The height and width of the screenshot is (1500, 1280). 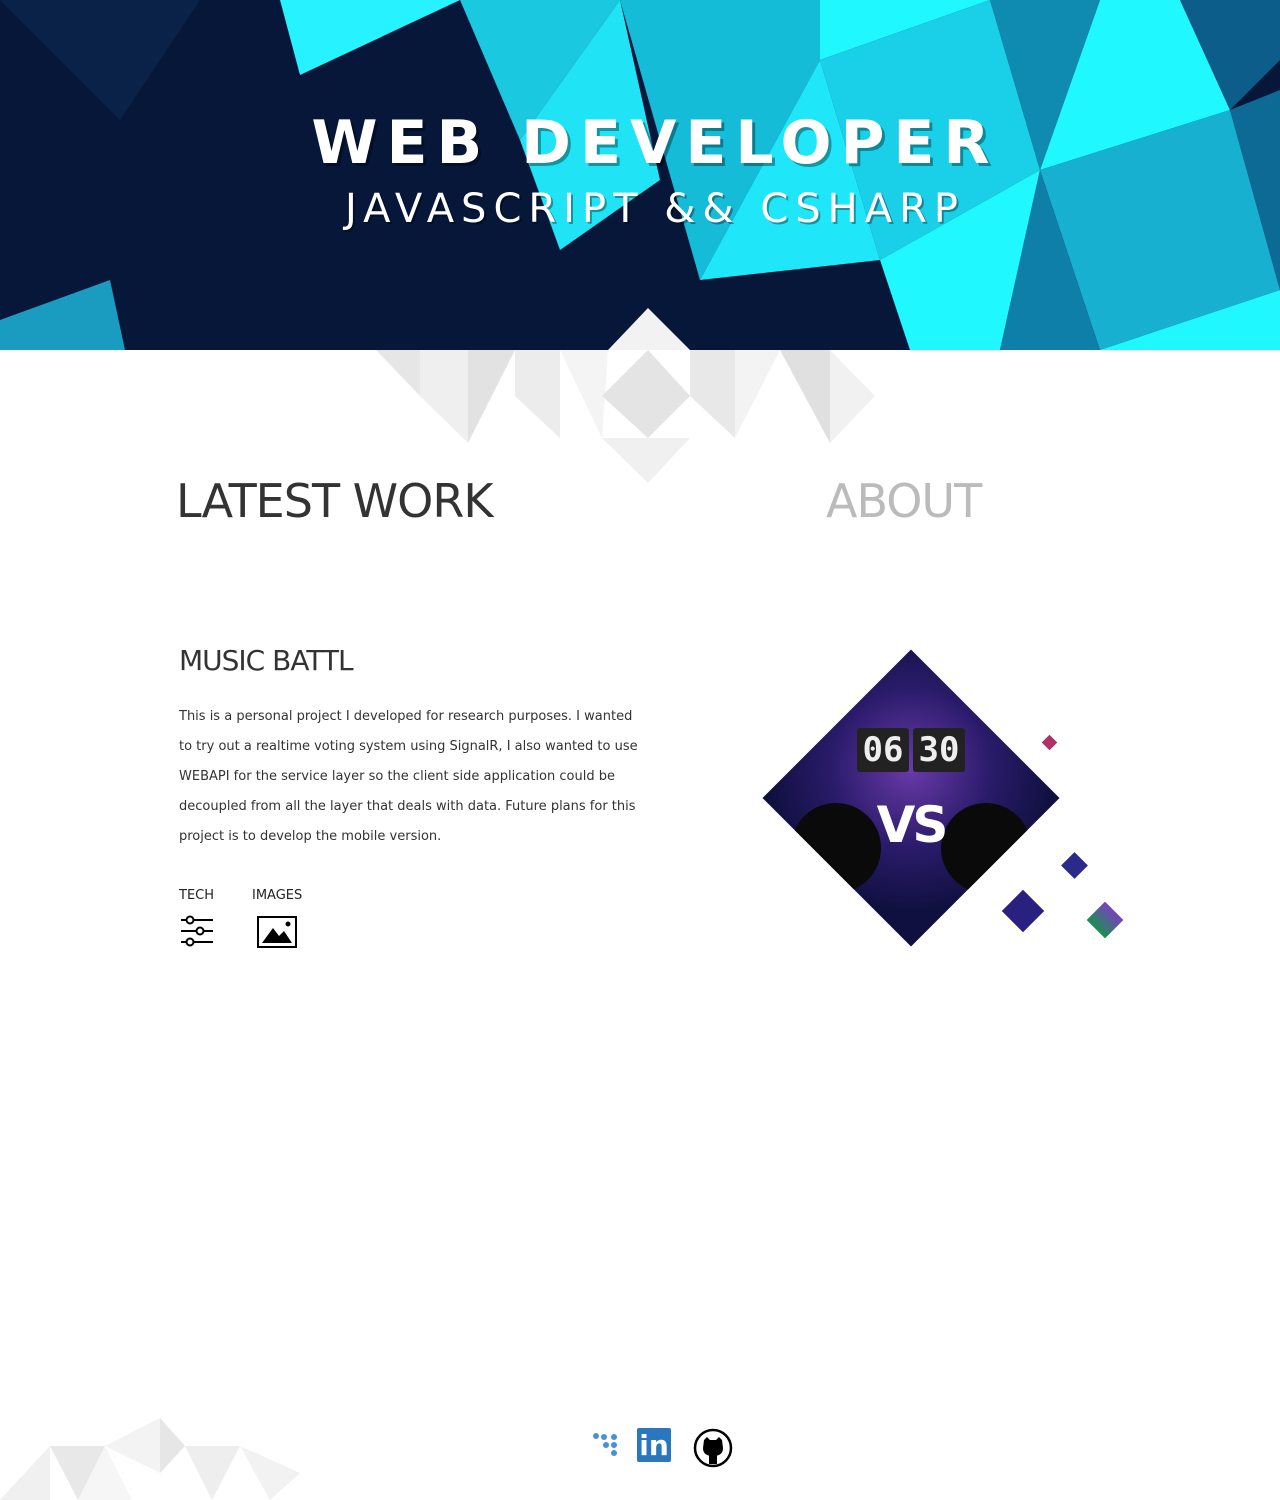 I want to click on image-gallery-icon, so click(x=277, y=932).